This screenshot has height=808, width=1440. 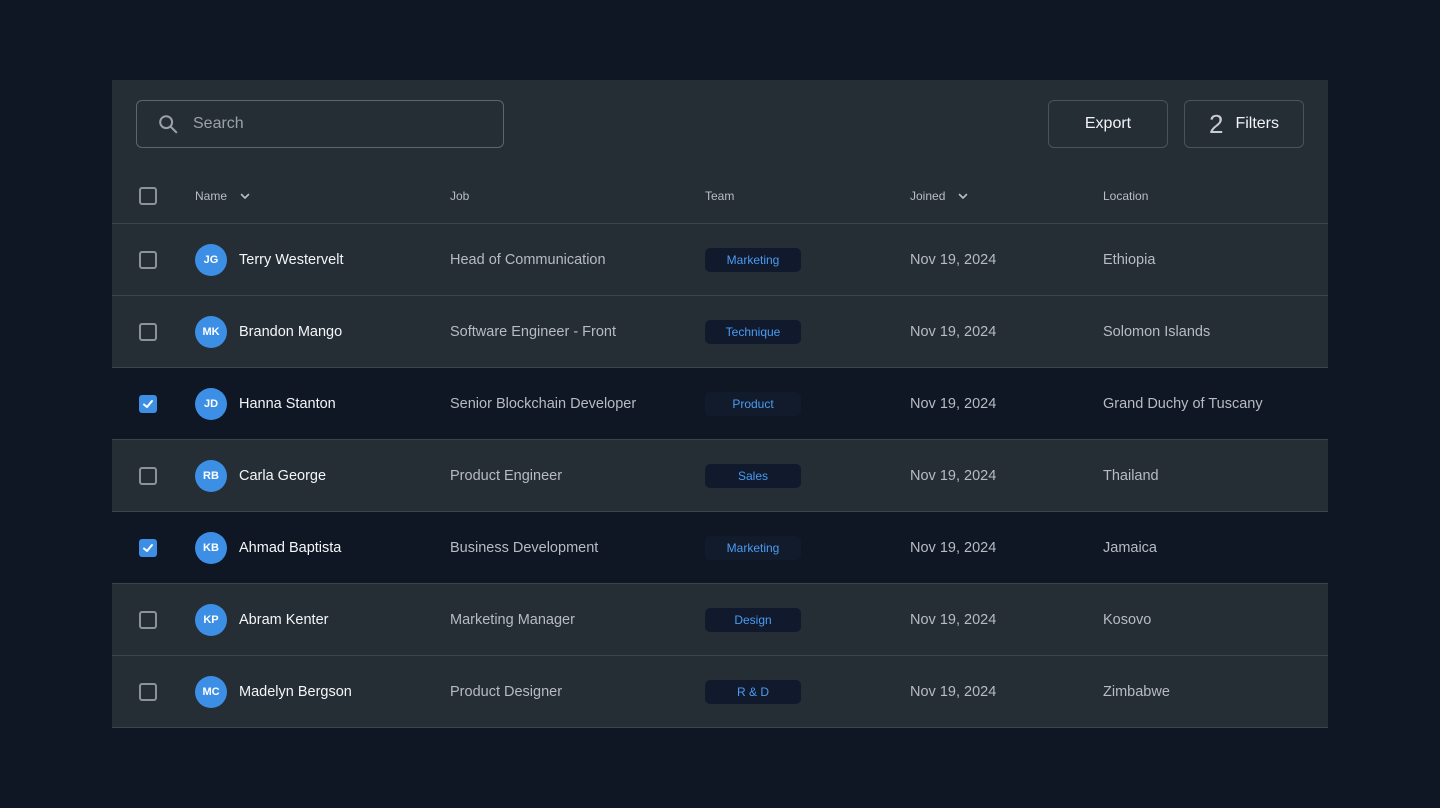 I want to click on export-button: Export, so click(x=1108, y=124).